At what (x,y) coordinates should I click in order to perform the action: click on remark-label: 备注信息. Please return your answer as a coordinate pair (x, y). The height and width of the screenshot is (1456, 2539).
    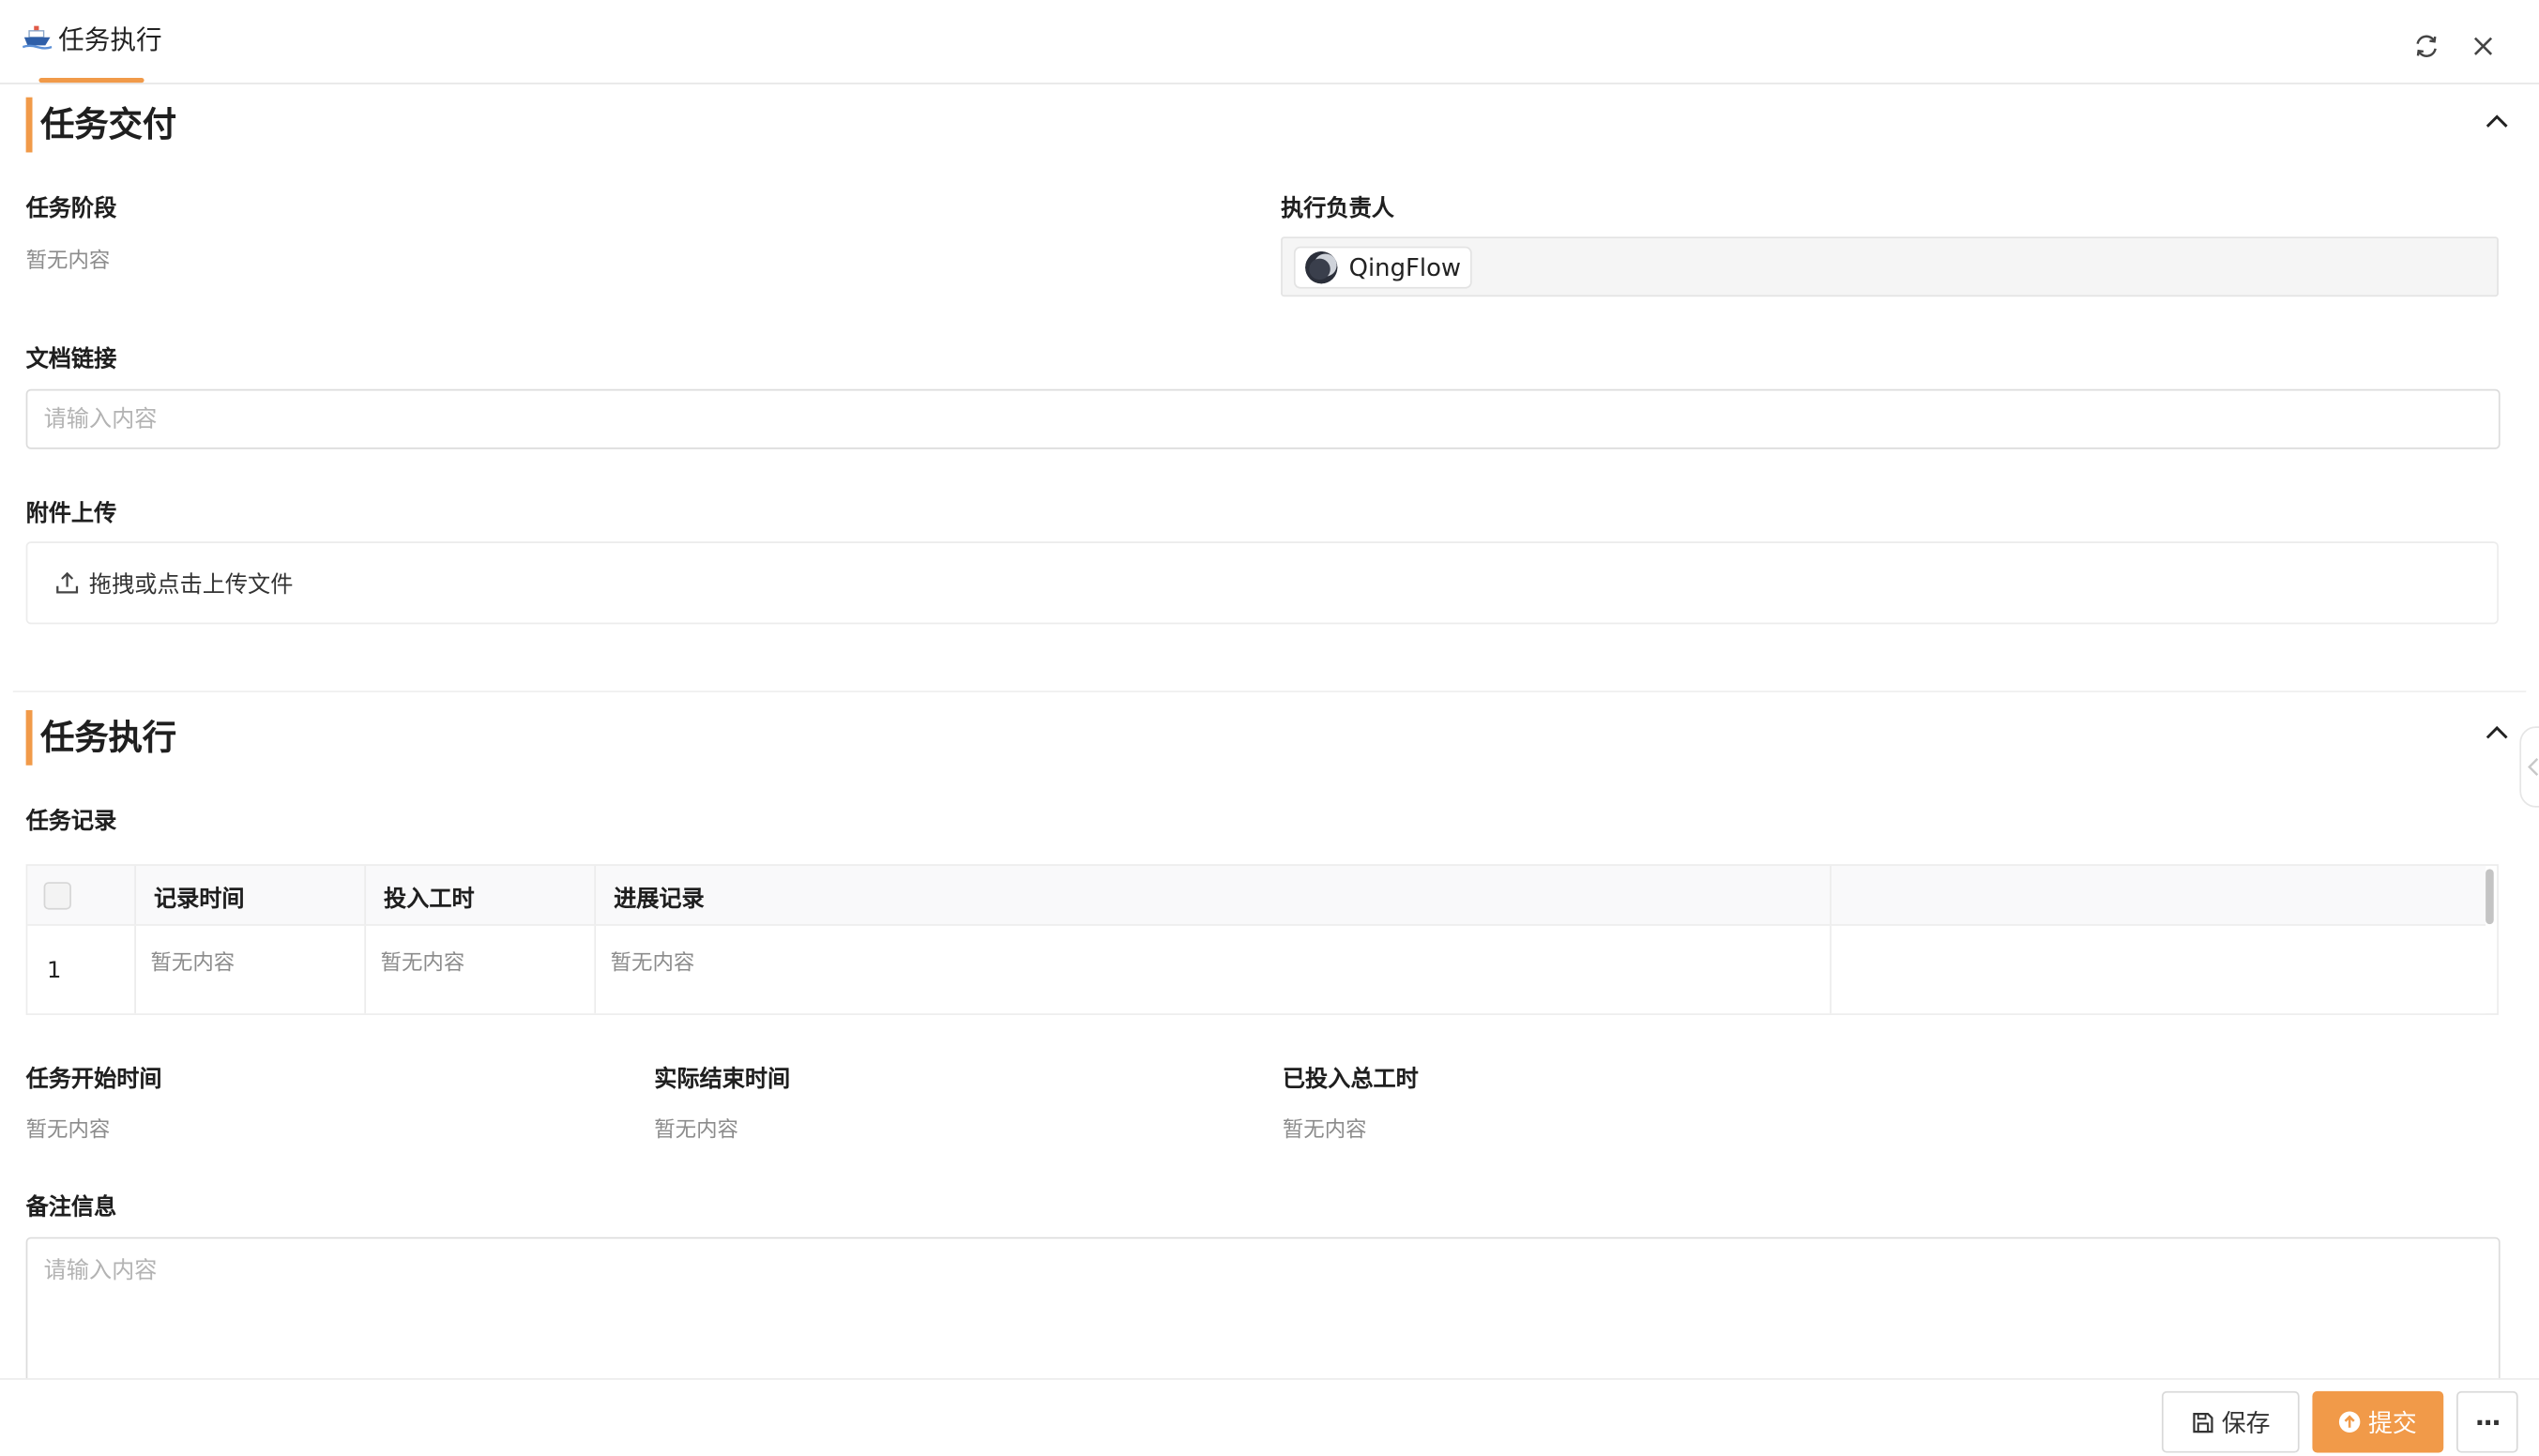
    Looking at the image, I should click on (71, 1207).